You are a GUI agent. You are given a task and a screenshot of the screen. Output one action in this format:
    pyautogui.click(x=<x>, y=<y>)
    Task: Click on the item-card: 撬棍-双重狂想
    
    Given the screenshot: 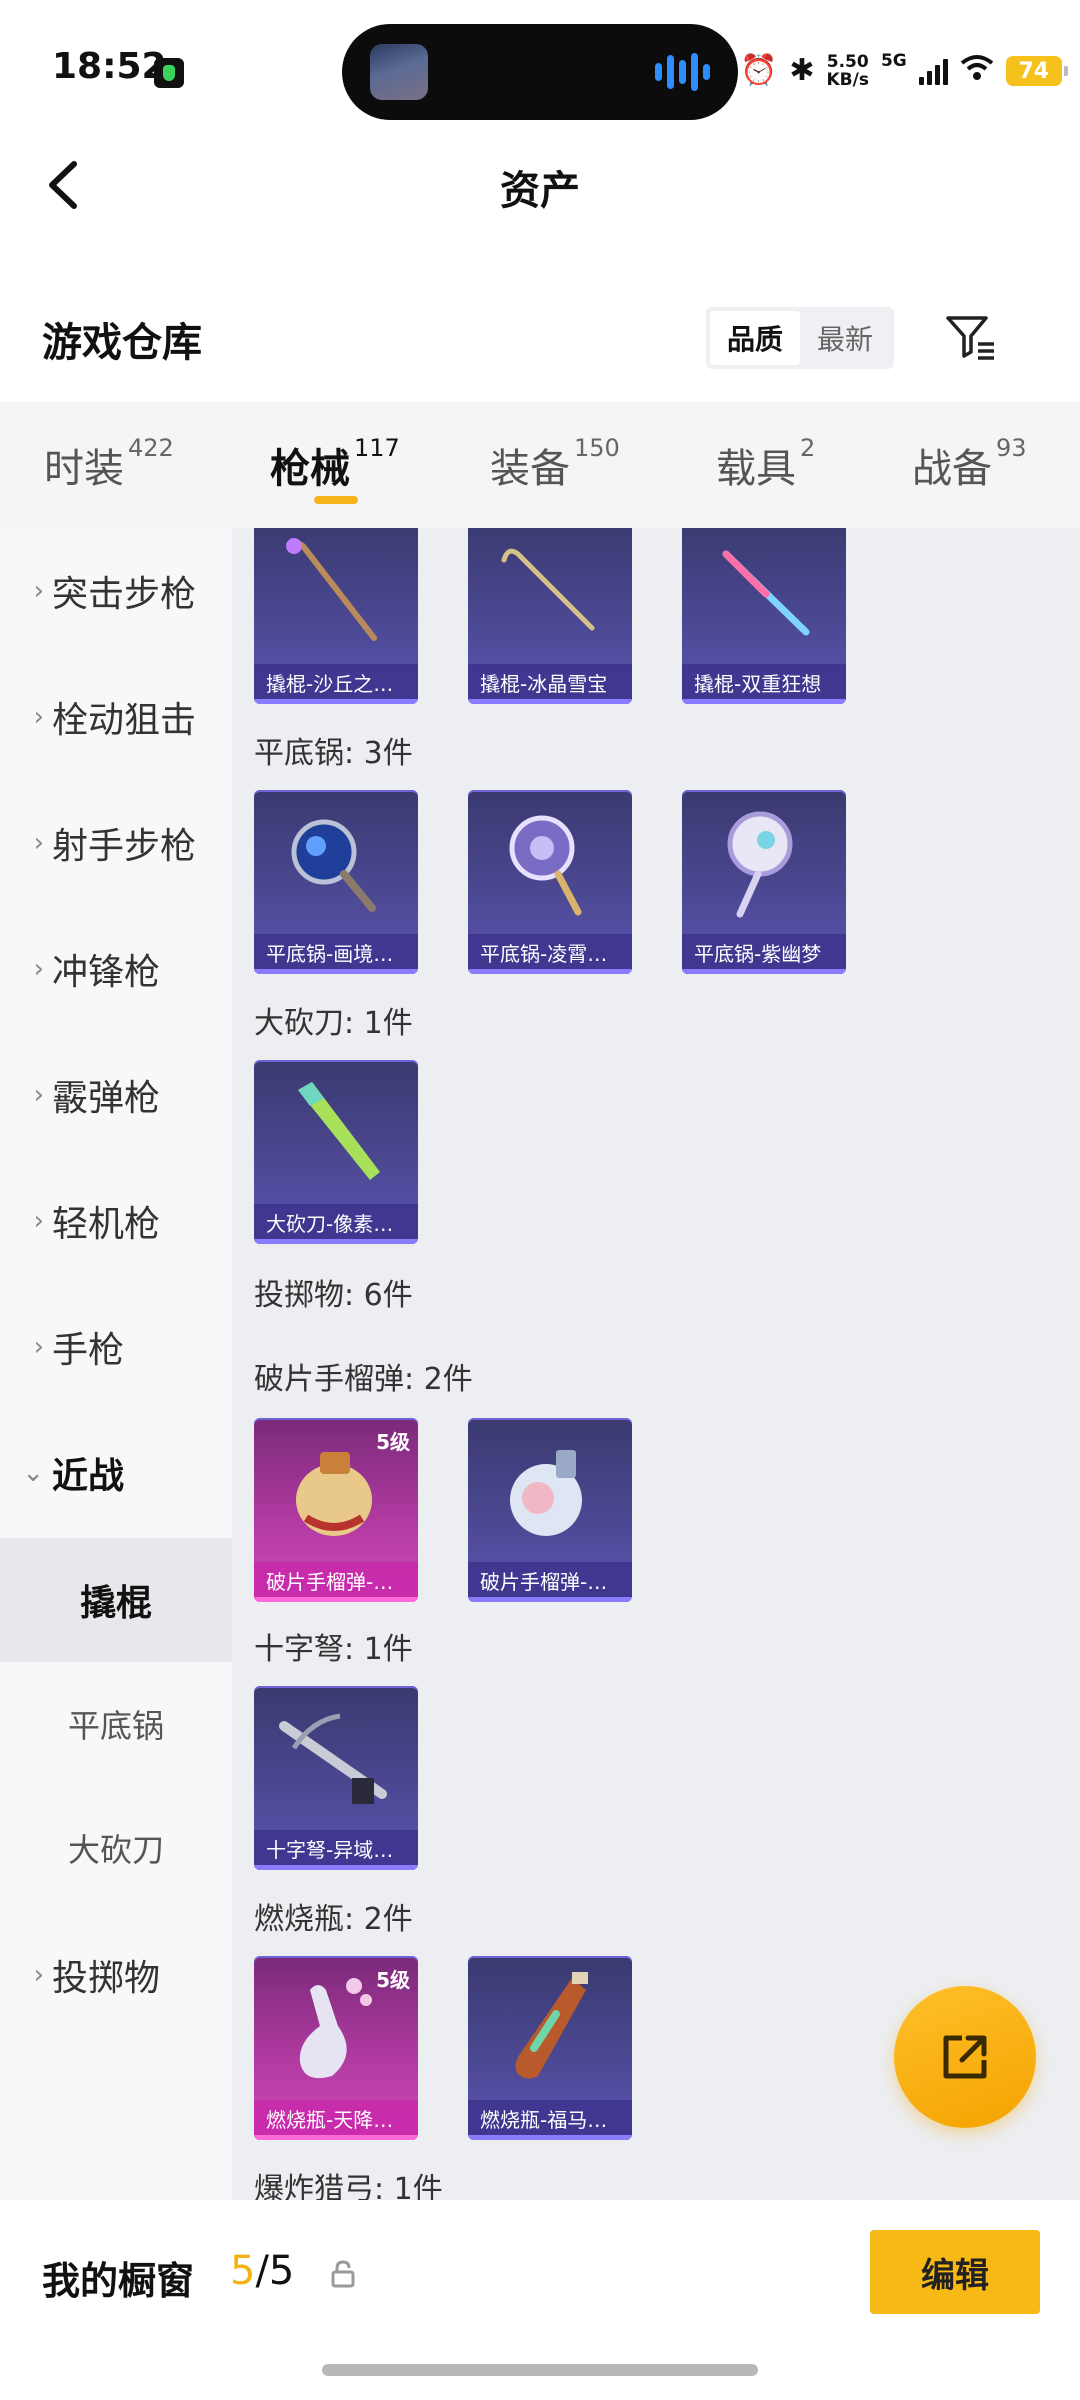 What is the action you would take?
    pyautogui.click(x=764, y=616)
    